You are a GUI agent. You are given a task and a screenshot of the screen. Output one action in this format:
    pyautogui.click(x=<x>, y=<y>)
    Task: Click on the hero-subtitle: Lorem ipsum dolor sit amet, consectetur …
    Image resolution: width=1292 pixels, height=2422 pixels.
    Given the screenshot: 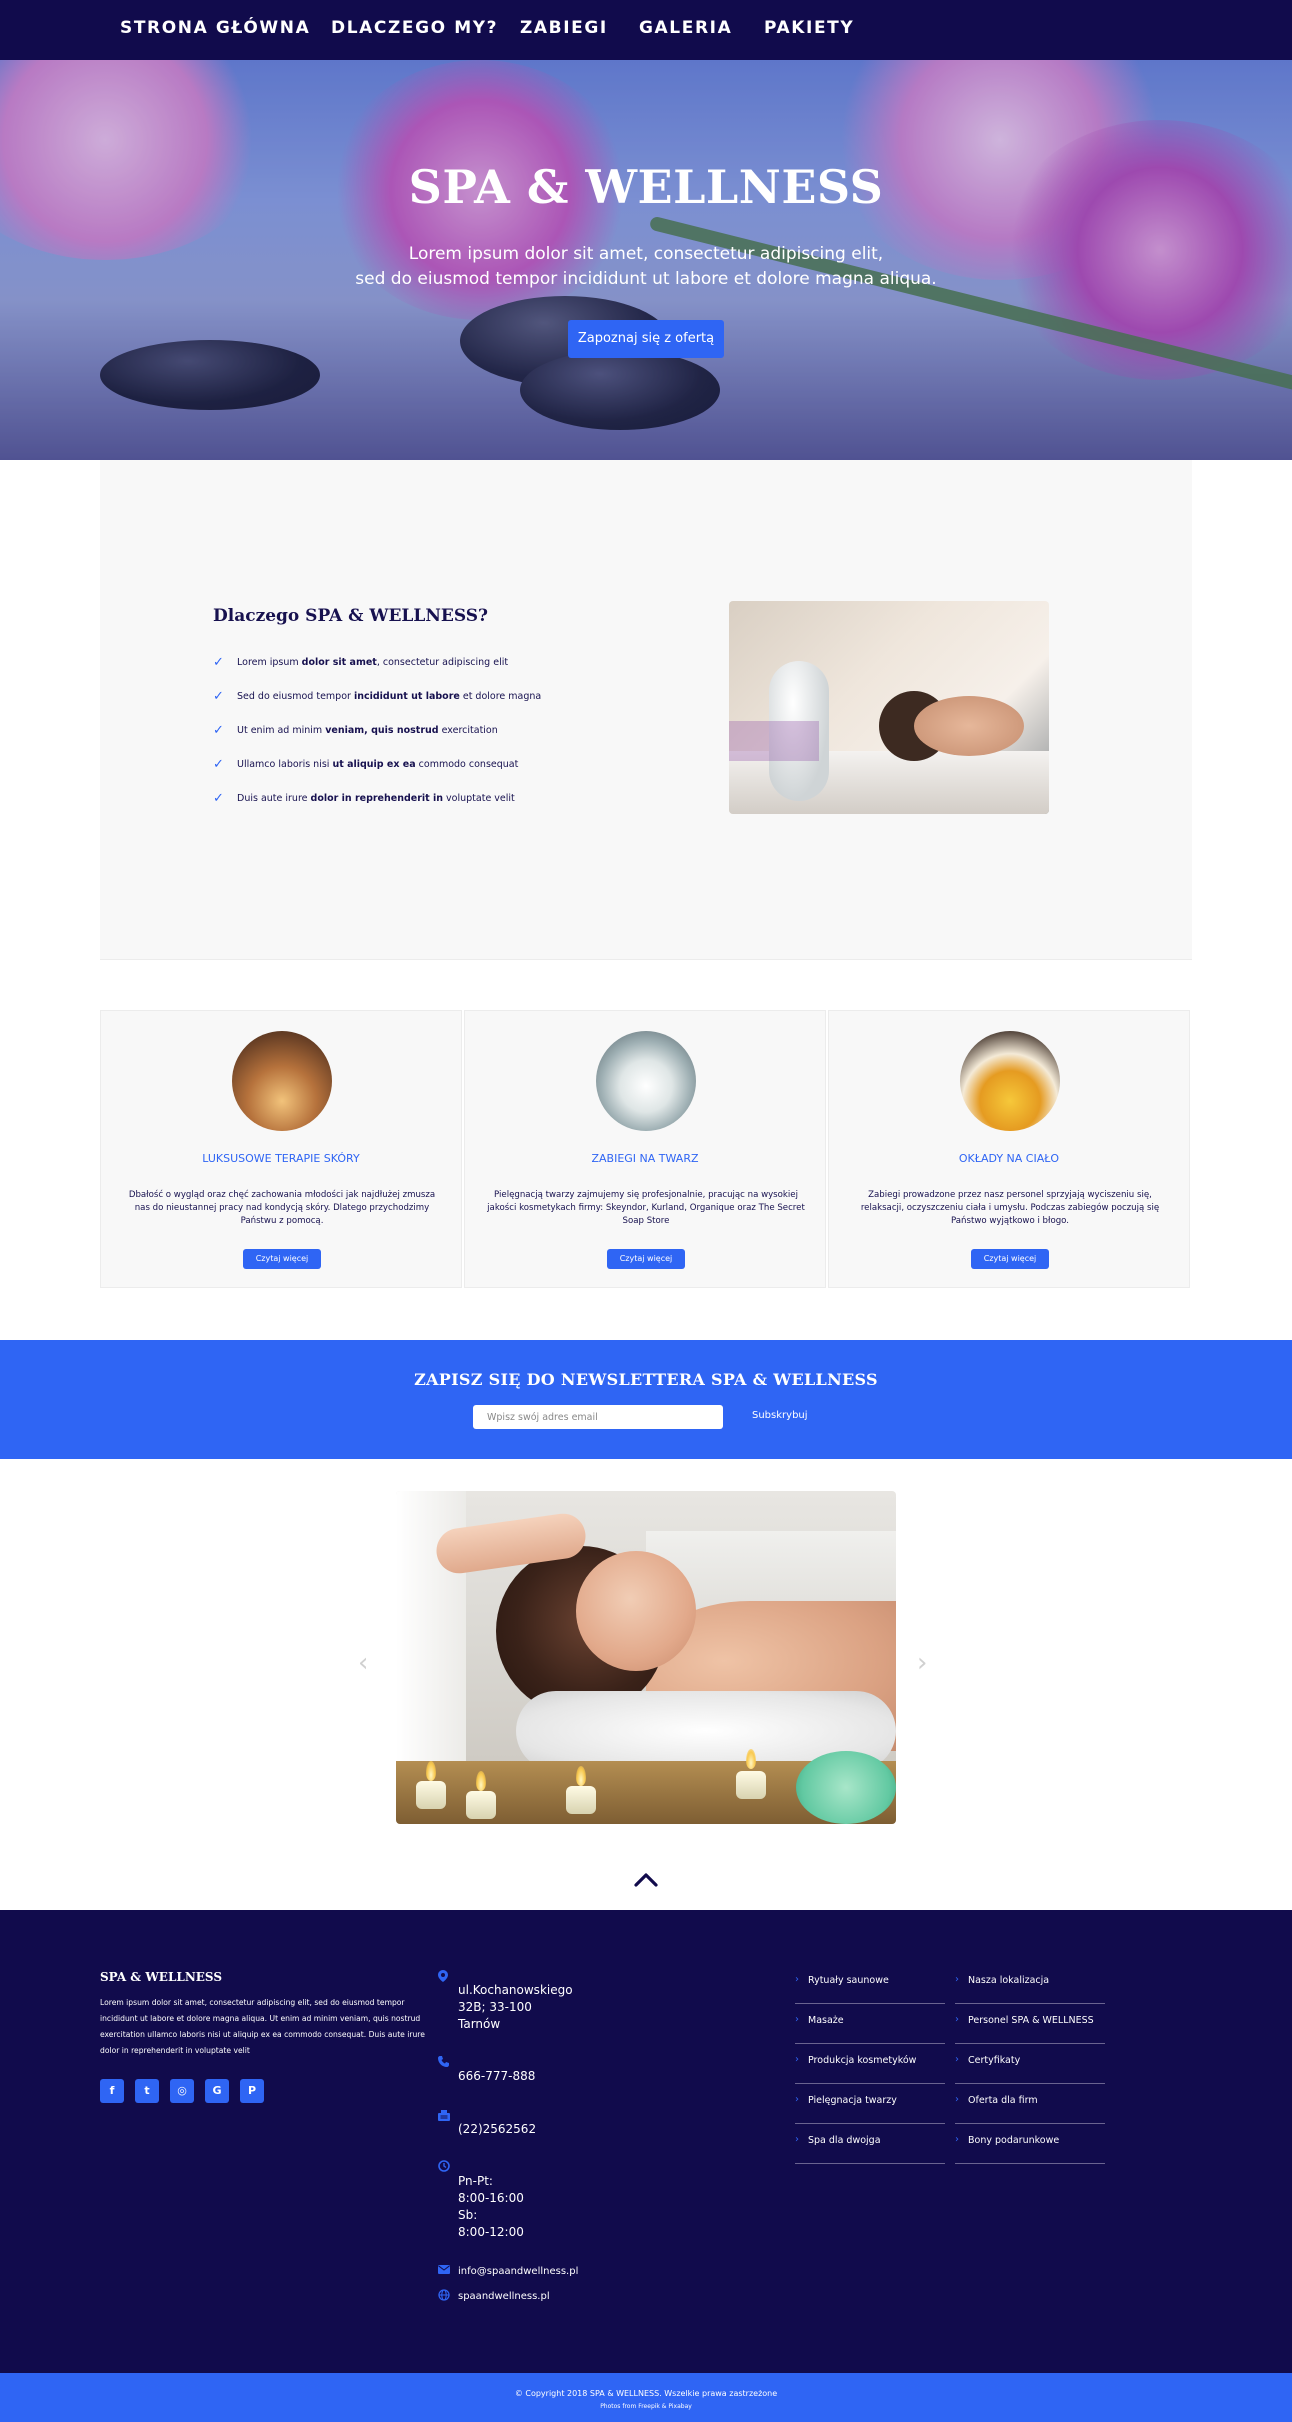 What is the action you would take?
    pyautogui.click(x=646, y=267)
    